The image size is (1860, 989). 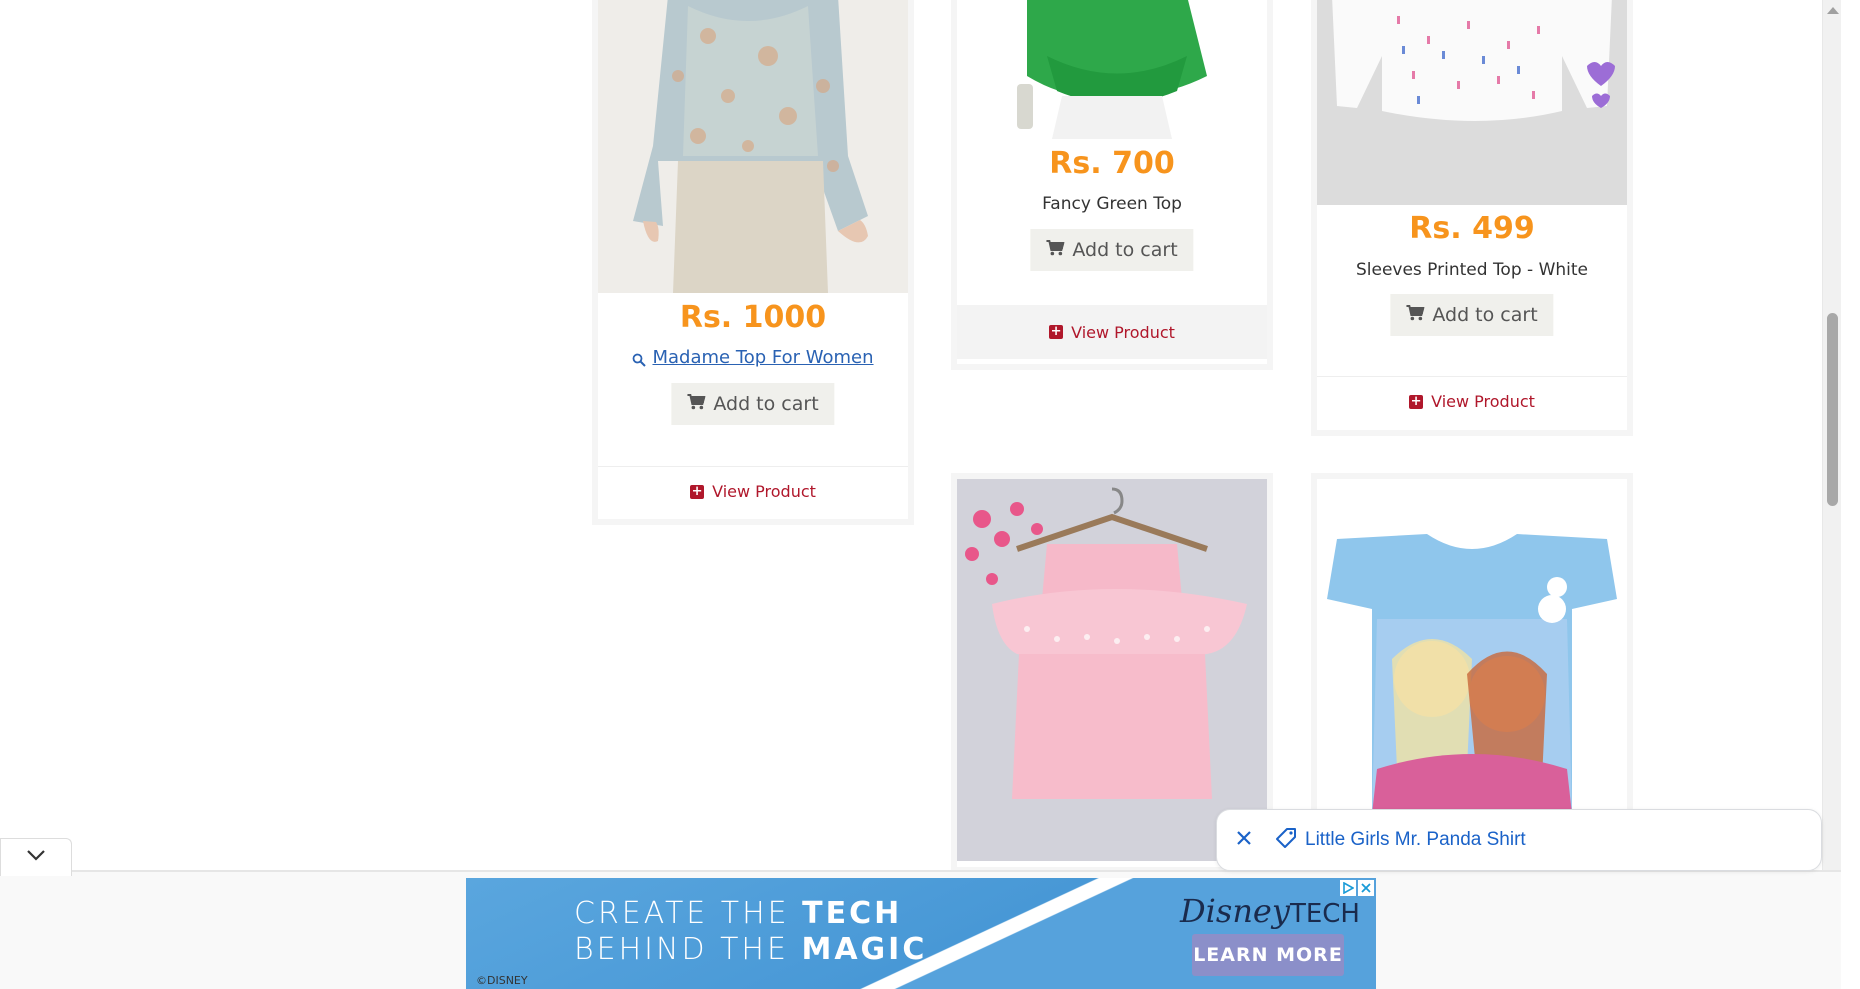 I want to click on product-image-madame-top, so click(x=753, y=146).